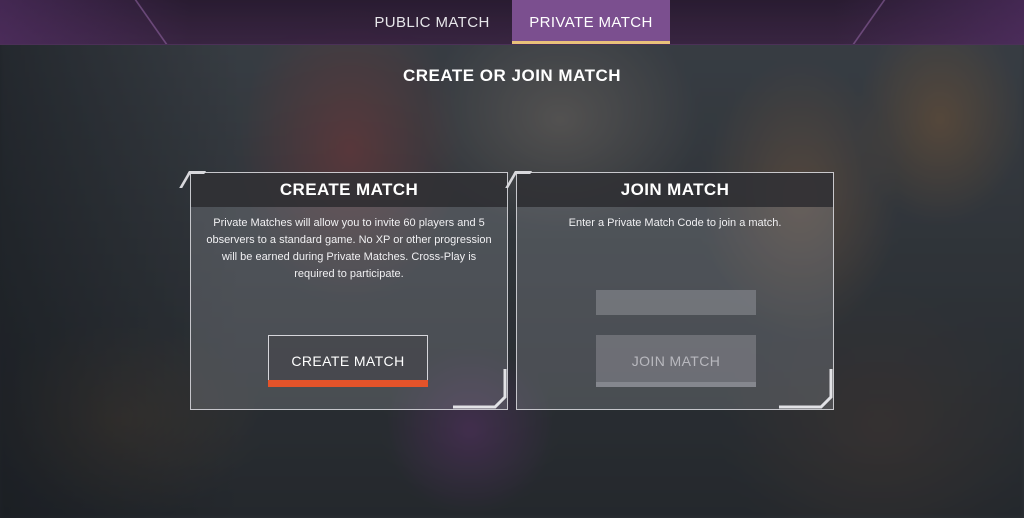 Image resolution: width=1024 pixels, height=518 pixels. Describe the element at coordinates (512, 75) in the screenshot. I see `page-title: CREATE OR JOIN MATCH` at that location.